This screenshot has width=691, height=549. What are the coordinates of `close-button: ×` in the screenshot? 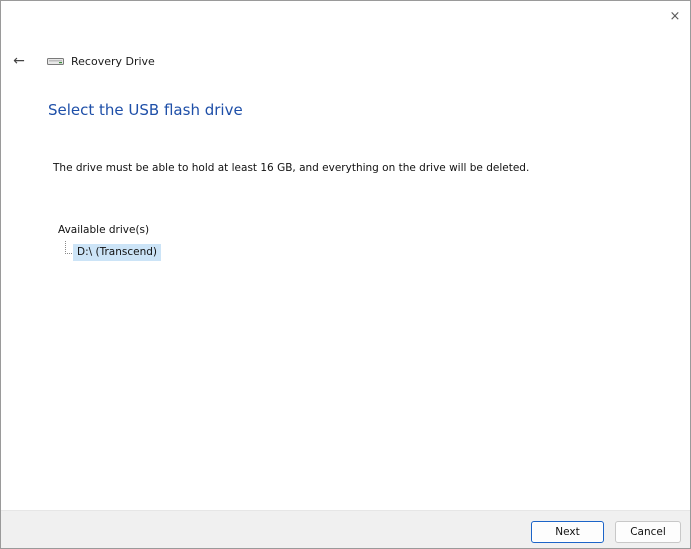 It's located at (675, 16).